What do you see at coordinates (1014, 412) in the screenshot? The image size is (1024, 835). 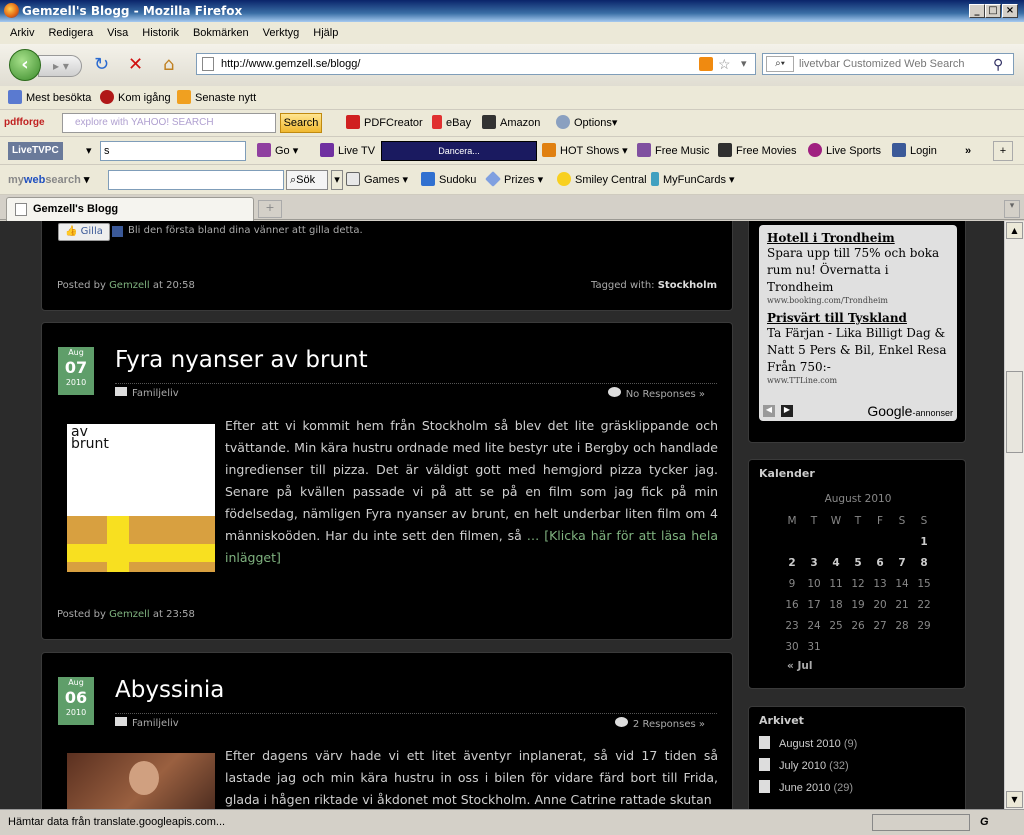 I see `scroll-thumb` at bounding box center [1014, 412].